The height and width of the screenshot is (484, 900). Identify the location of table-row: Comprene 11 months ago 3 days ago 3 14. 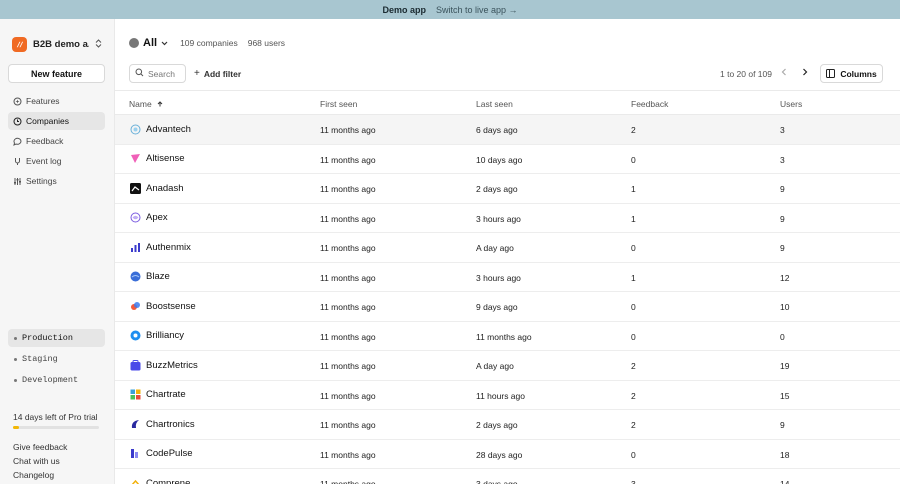
(507, 476).